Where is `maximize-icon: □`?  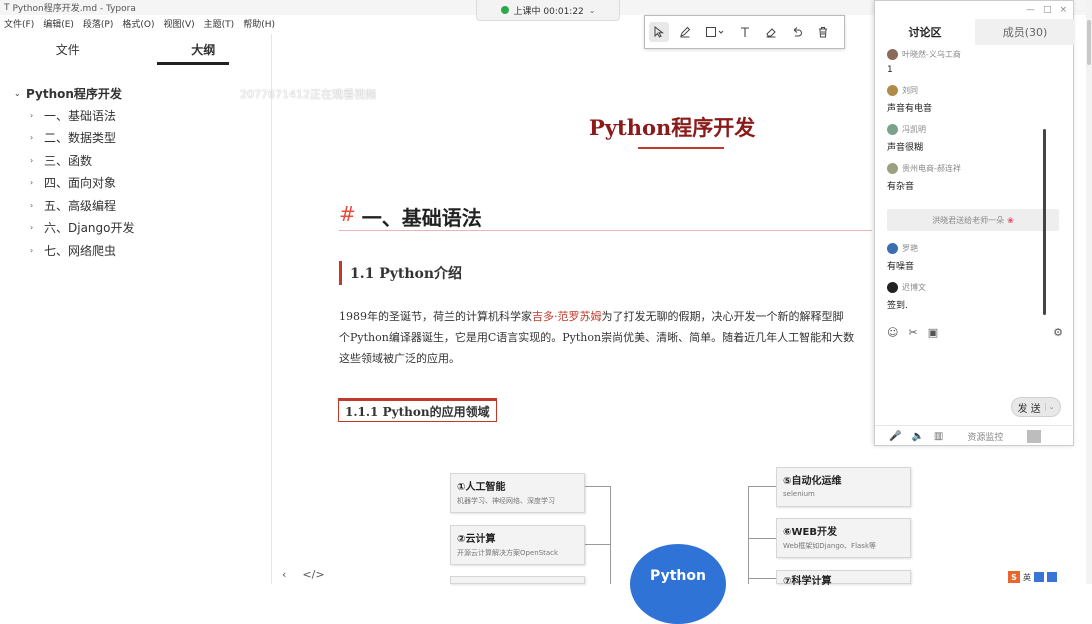 maximize-icon: □ is located at coordinates (1047, 10).